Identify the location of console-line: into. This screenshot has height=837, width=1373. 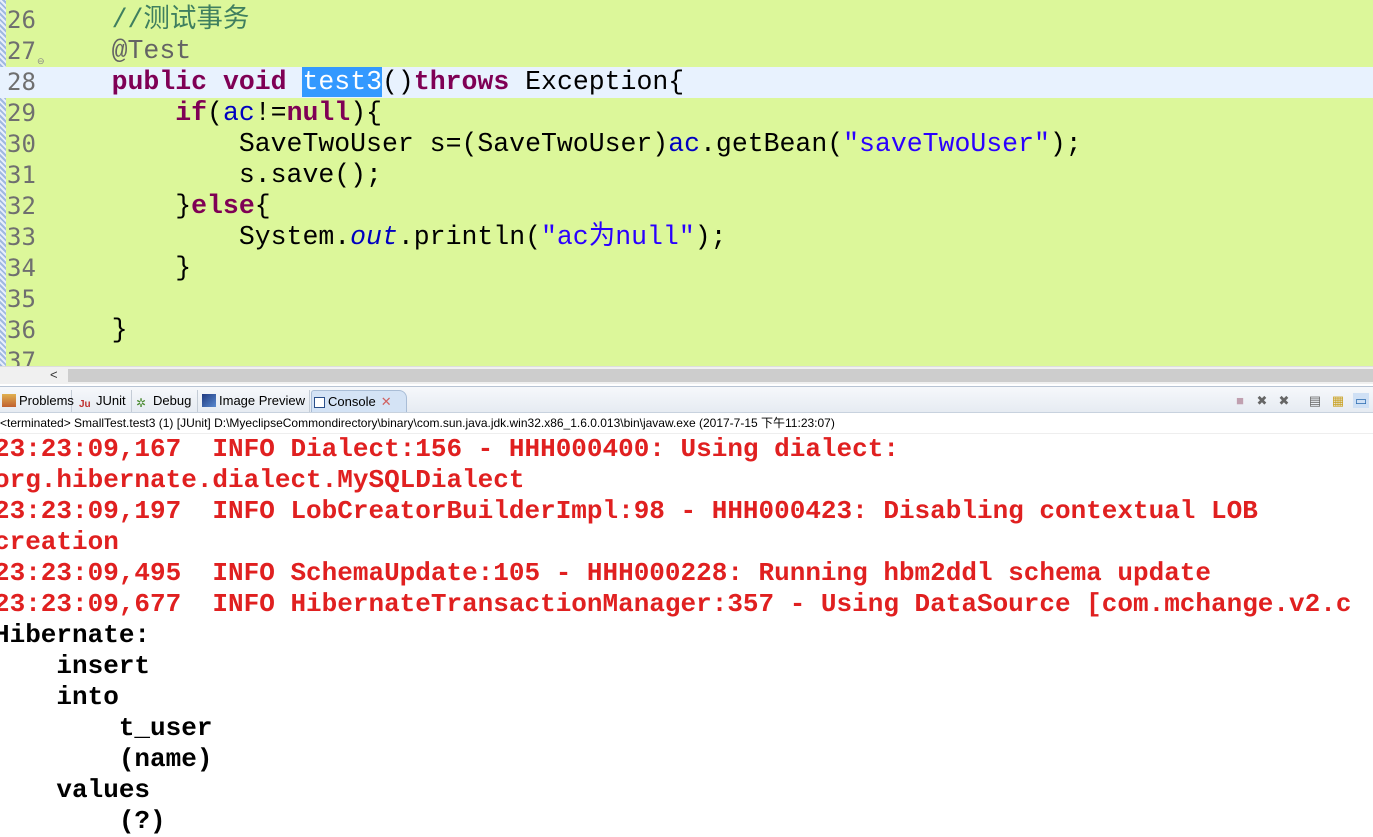
(59, 697).